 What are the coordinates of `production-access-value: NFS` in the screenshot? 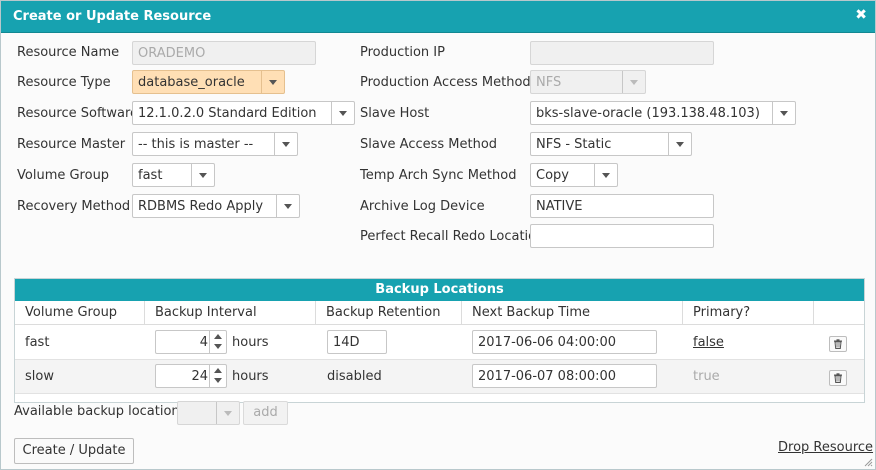 It's located at (549, 82).